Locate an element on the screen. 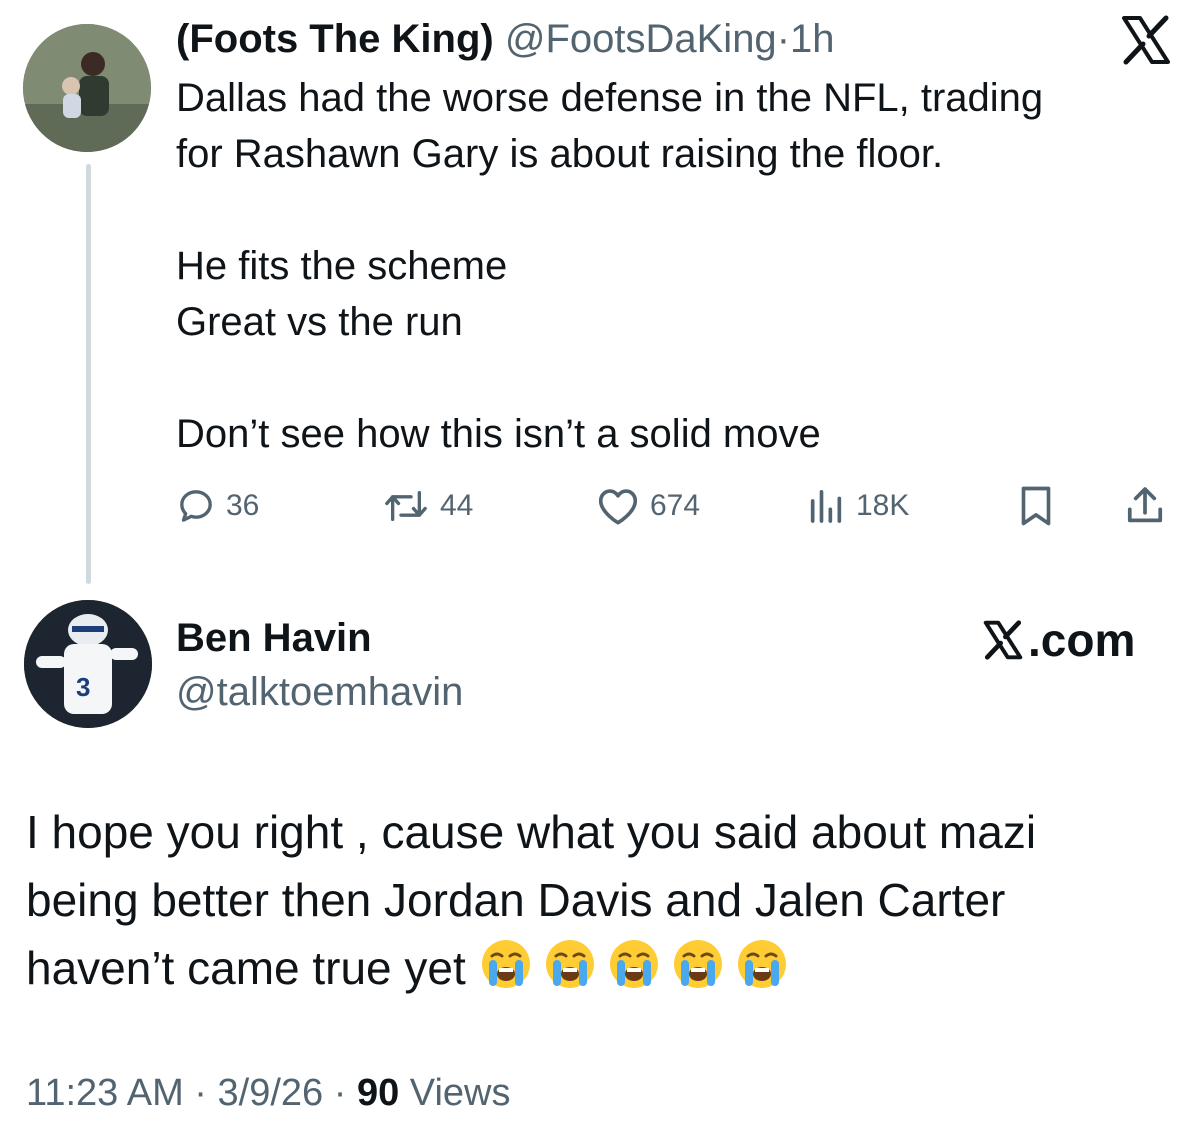  like-button: 674 is located at coordinates (648, 506).